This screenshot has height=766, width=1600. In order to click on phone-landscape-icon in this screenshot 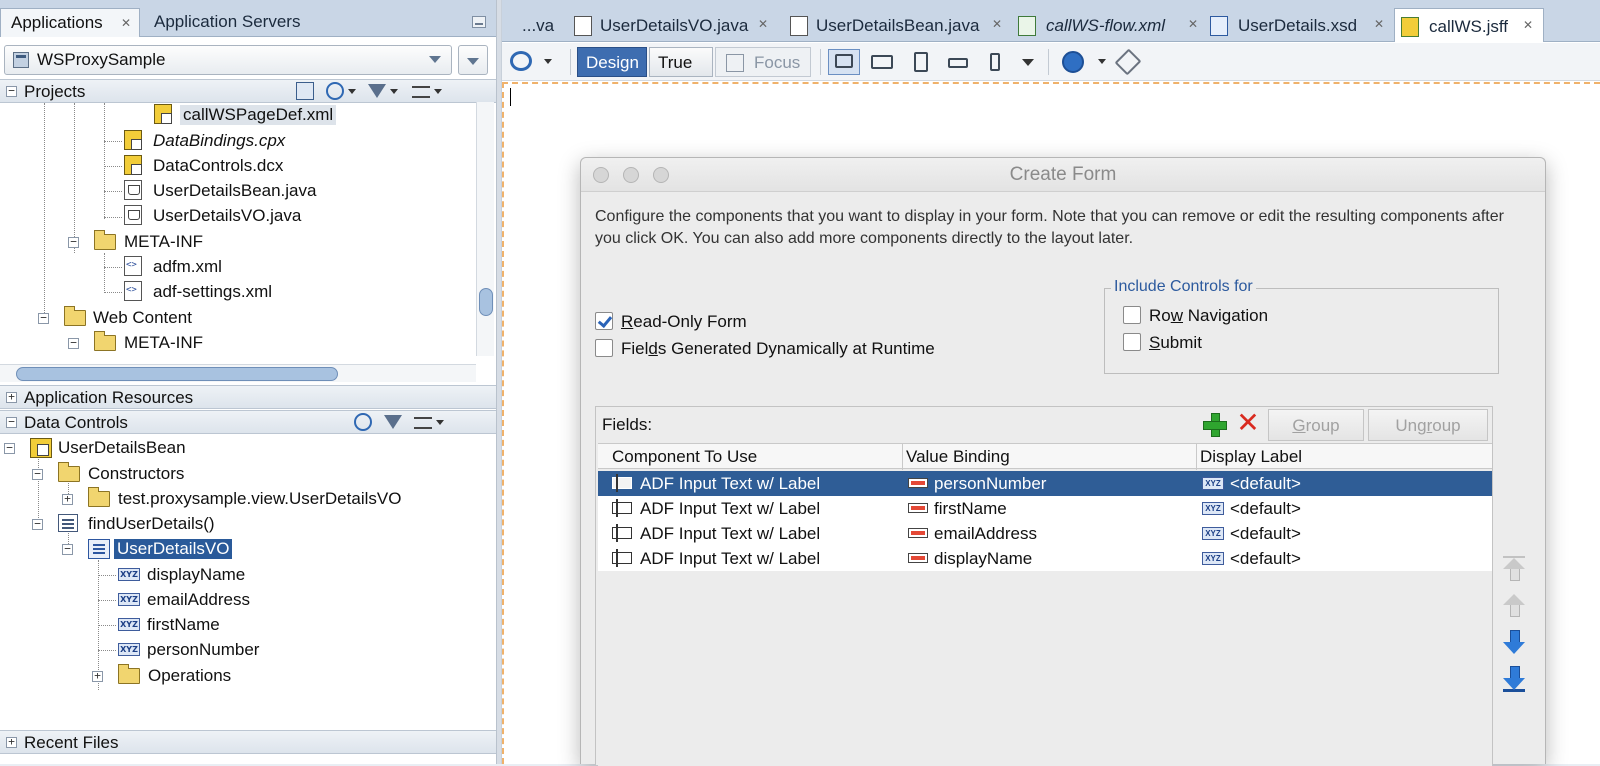, I will do `click(958, 62)`.